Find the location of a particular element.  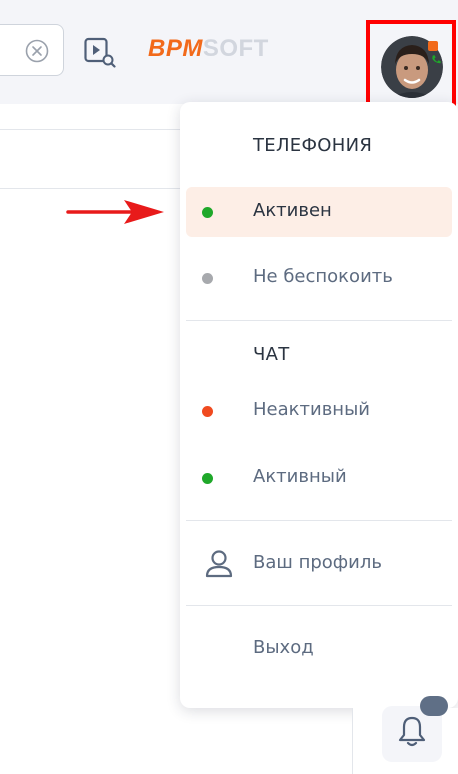

menu-item-label: Ваш профиль is located at coordinates (317, 562).